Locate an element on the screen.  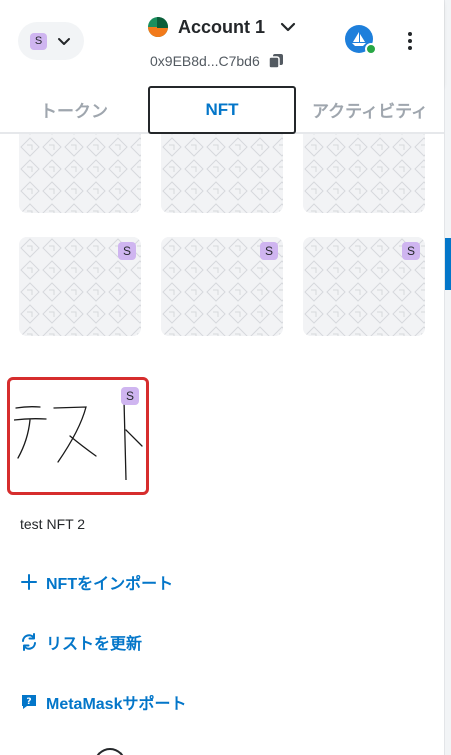
tab-nft: NFT is located at coordinates (222, 110).